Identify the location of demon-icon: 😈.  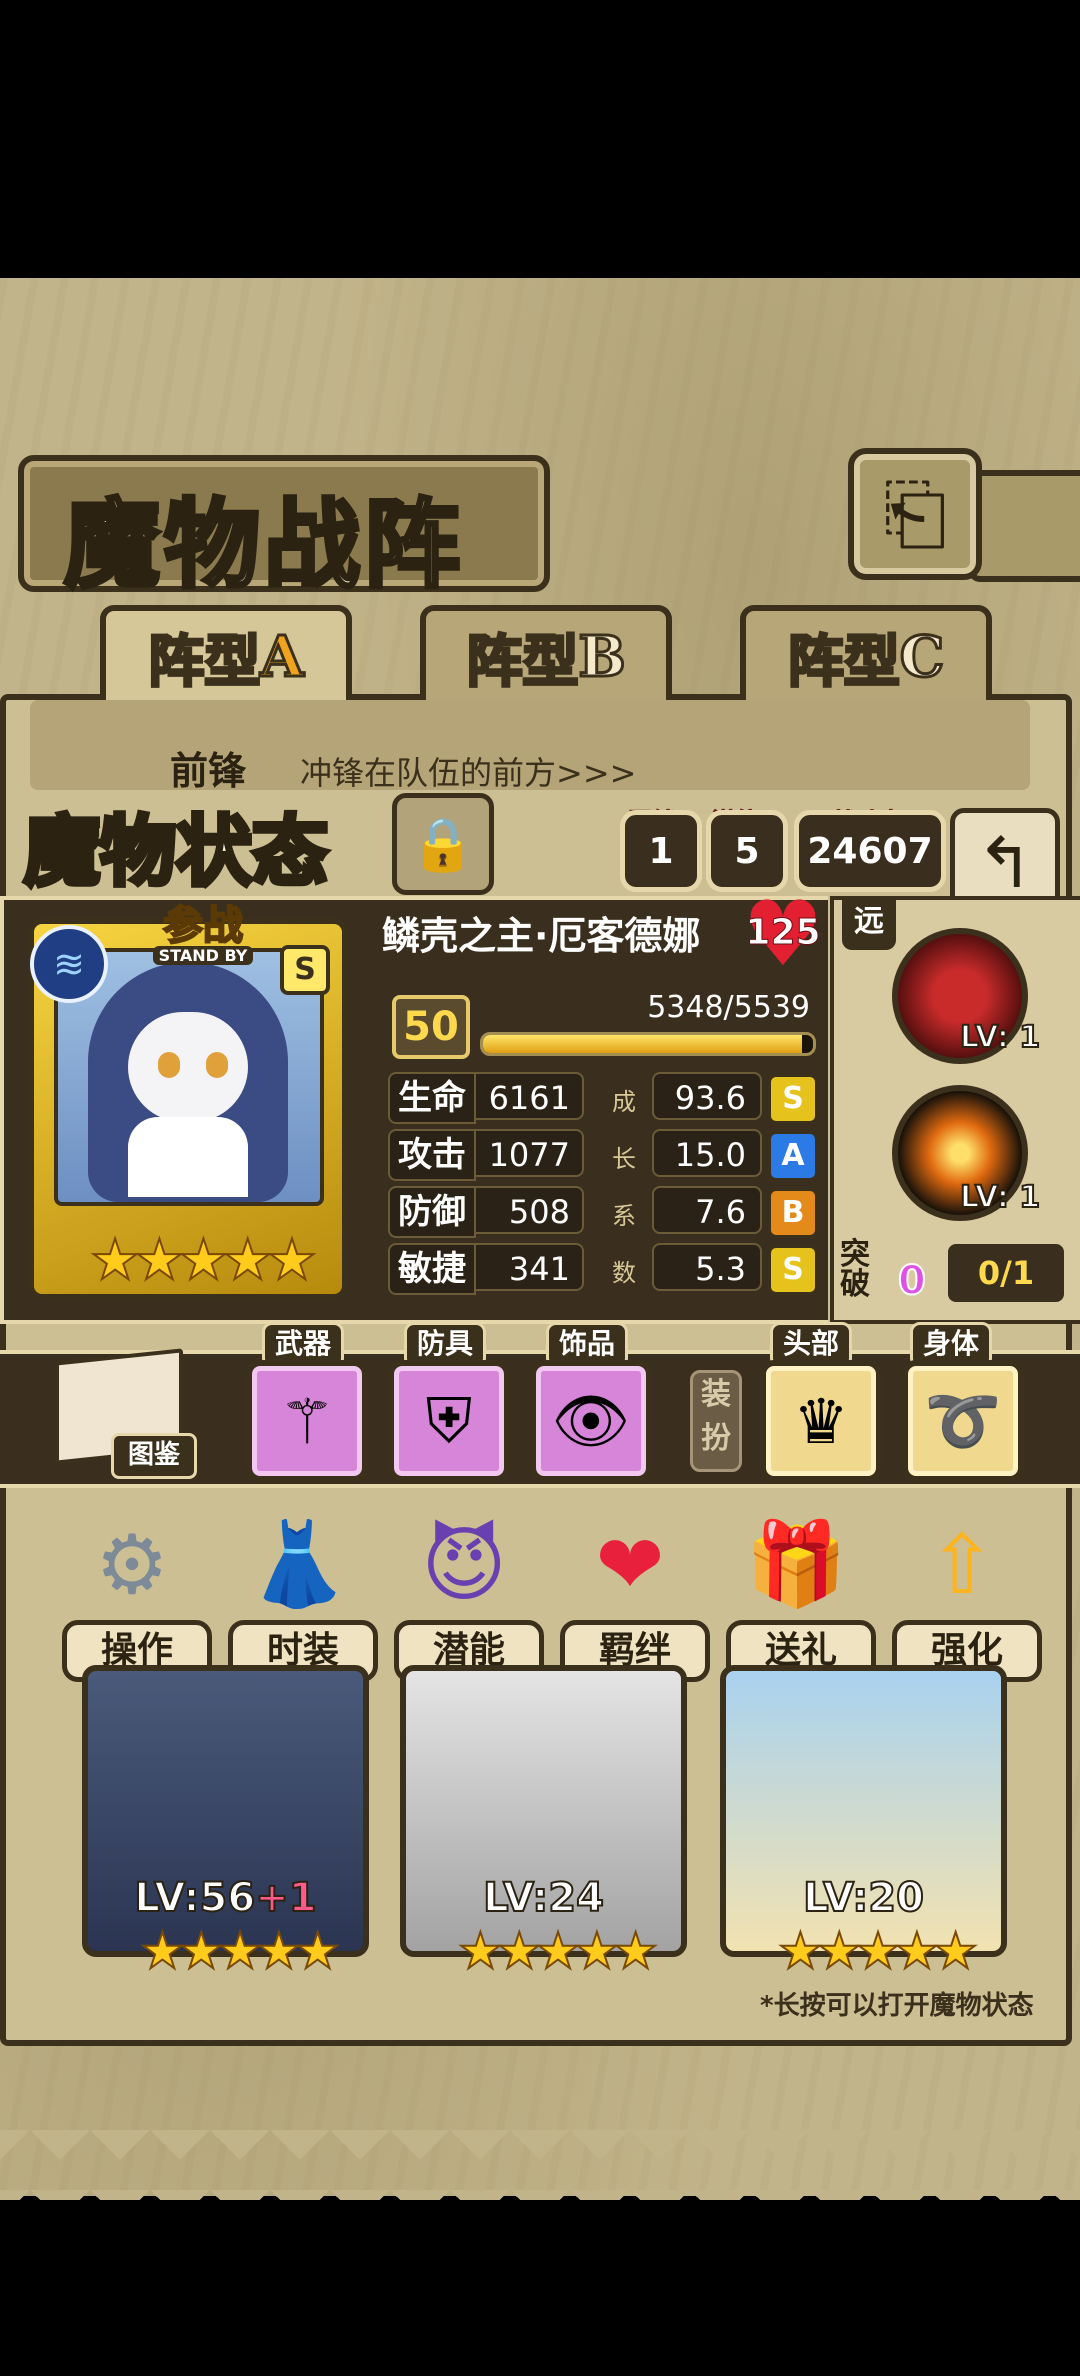
(464, 1565).